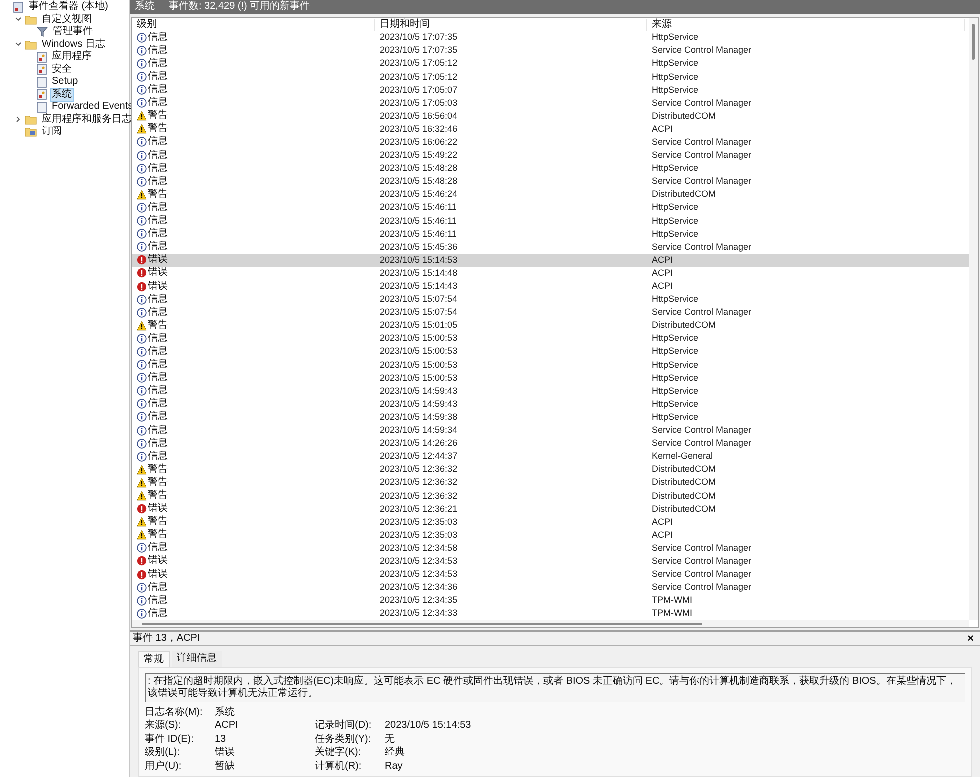 The height and width of the screenshot is (777, 980). I want to click on field-label: 用户(U):, so click(164, 766).